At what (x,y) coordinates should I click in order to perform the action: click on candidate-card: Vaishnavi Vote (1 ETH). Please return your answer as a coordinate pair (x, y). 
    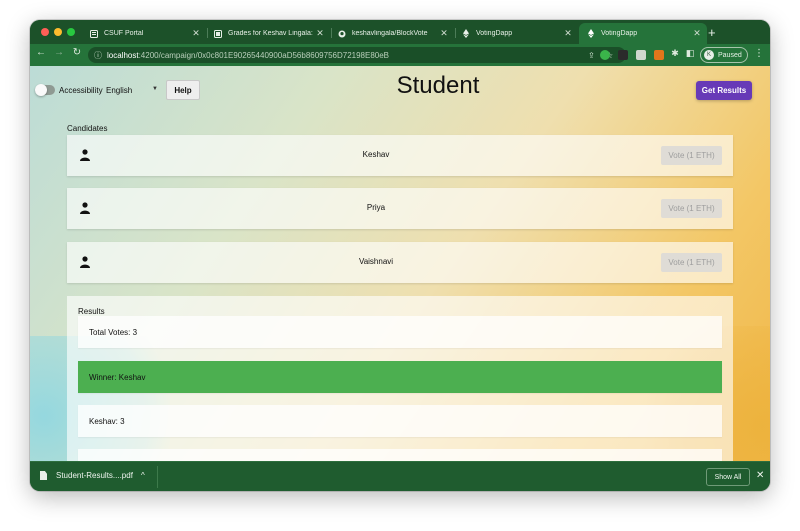
    Looking at the image, I should click on (400, 262).